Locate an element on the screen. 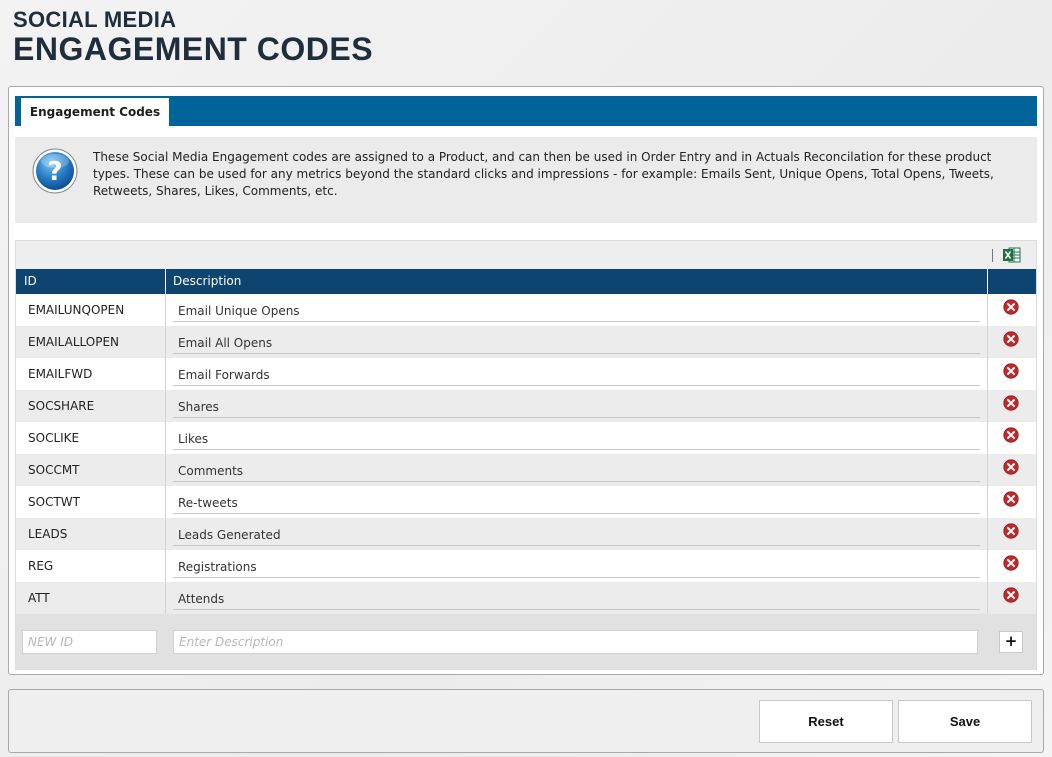 The width and height of the screenshot is (1052, 757). column-header-description: Description is located at coordinates (577, 281).